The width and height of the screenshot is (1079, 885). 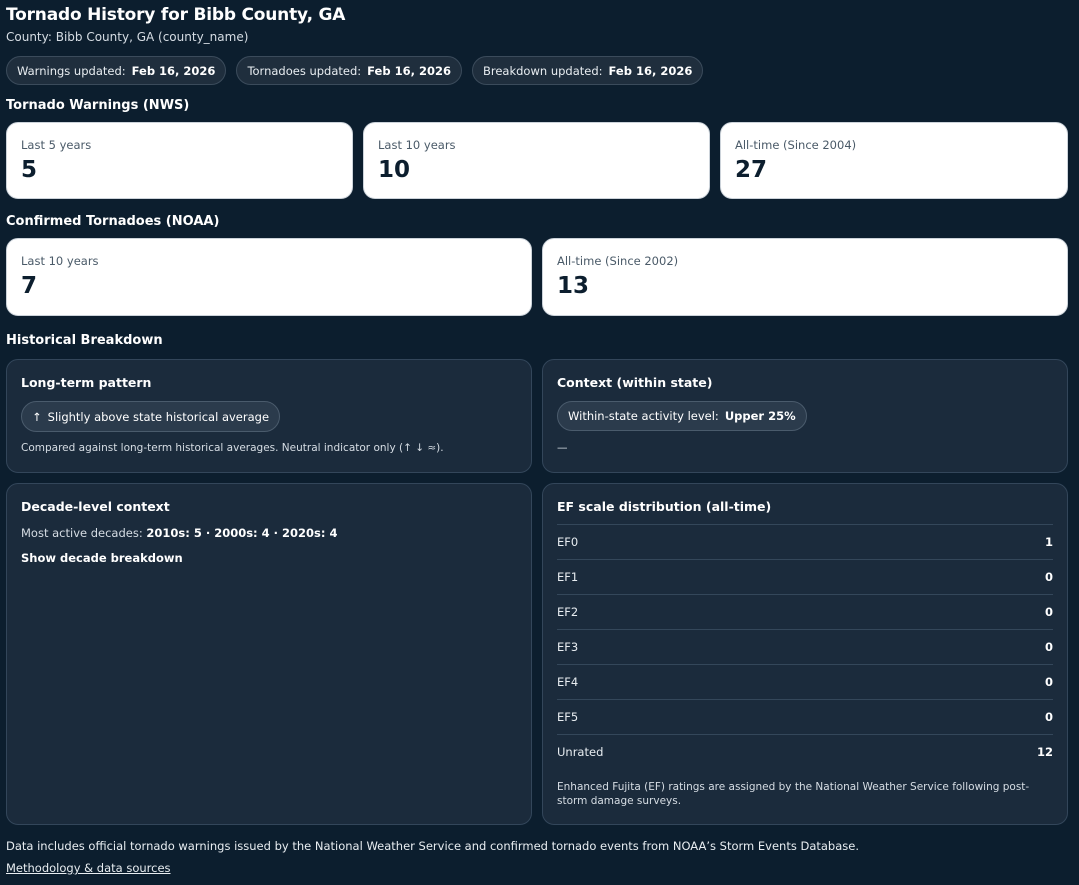 I want to click on methodology-link: Methodology & data sources, so click(x=88, y=868).